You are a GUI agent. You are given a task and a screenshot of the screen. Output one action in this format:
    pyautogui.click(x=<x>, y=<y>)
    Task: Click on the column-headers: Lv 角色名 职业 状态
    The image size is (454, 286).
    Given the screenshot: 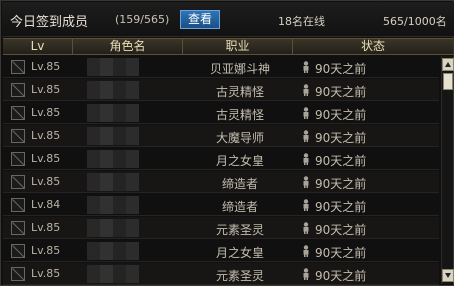 What is the action you would take?
    pyautogui.click(x=228, y=46)
    